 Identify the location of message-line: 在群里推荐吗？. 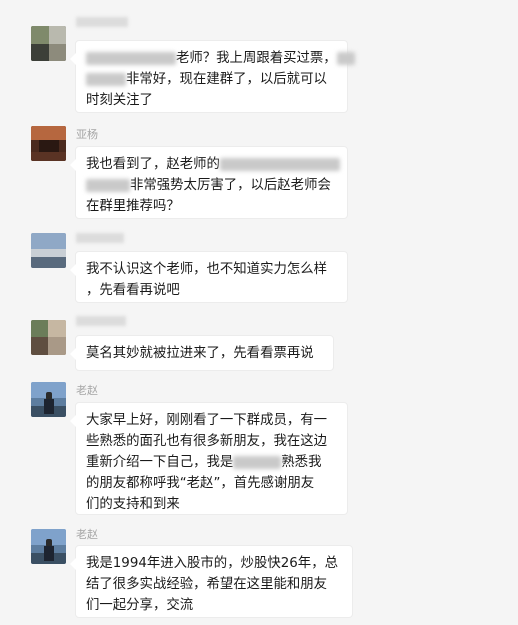
(133, 206).